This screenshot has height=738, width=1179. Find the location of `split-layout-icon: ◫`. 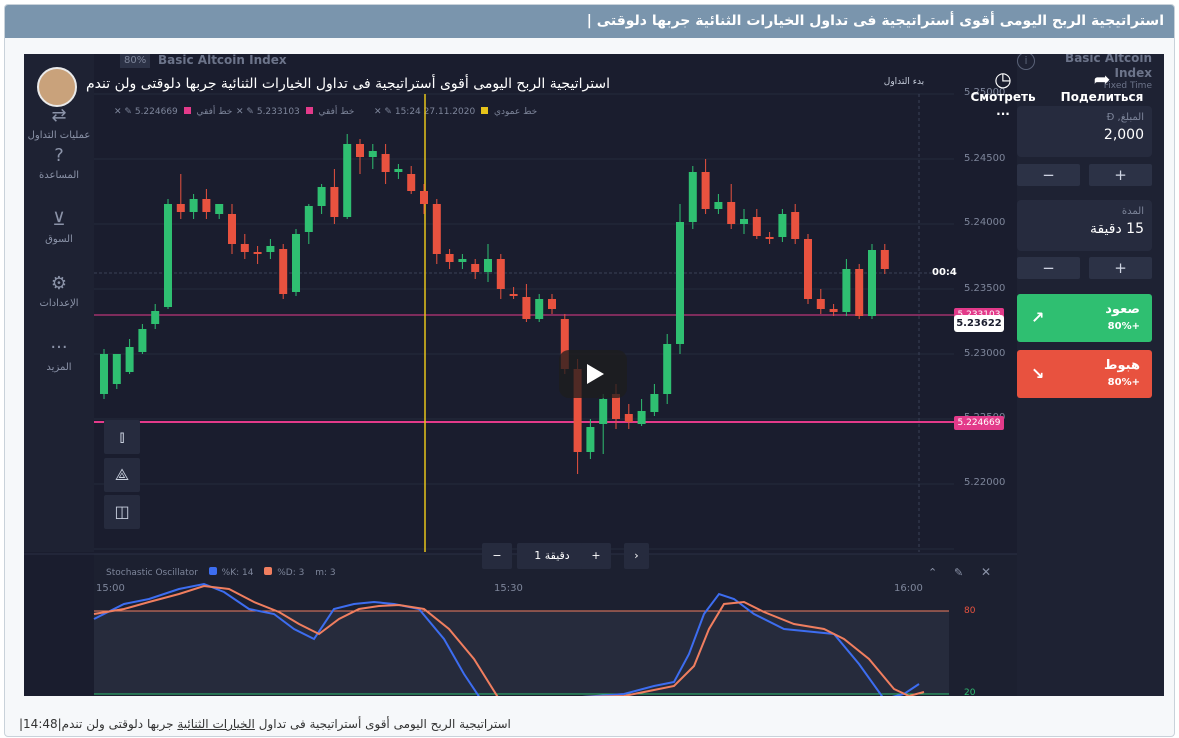

split-layout-icon: ◫ is located at coordinates (122, 511).